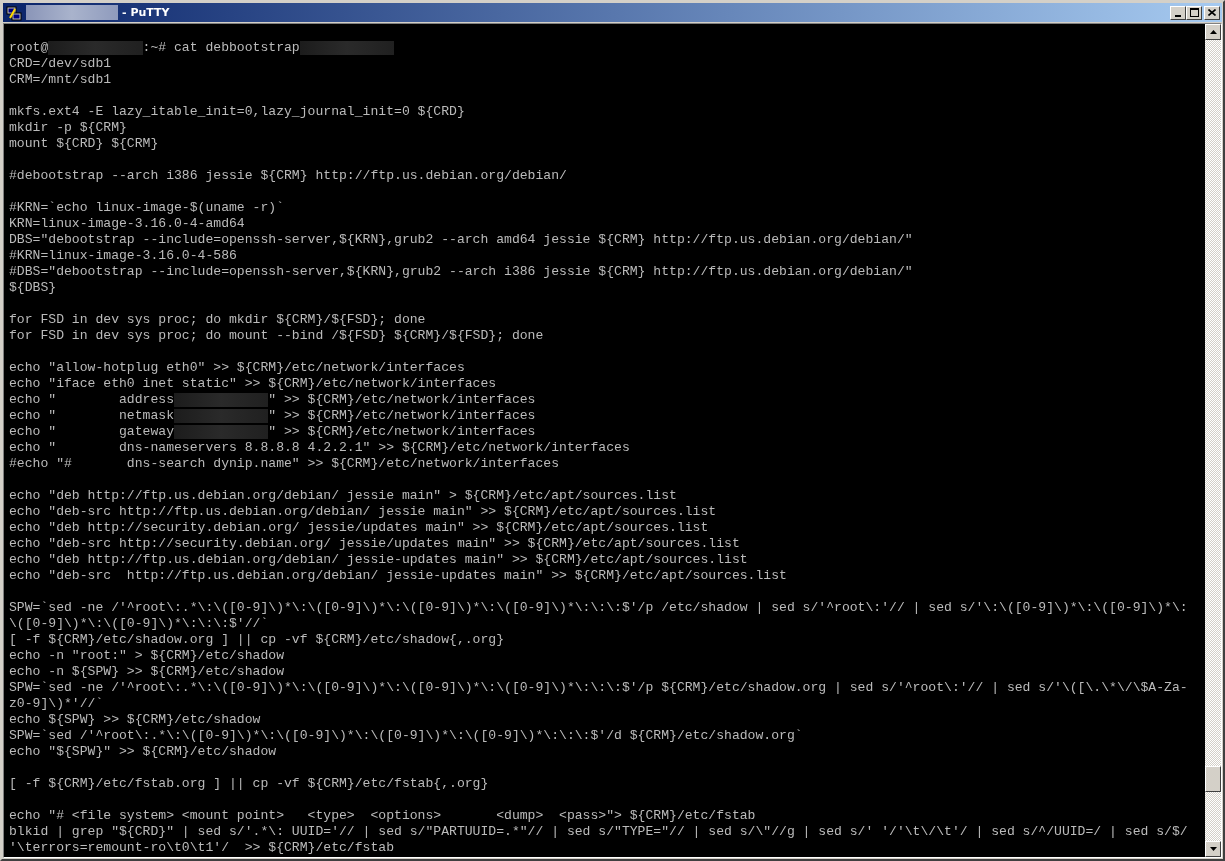 This screenshot has width=1225, height=861. Describe the element at coordinates (60, 80) in the screenshot. I see `terminal-line: CRM=/mnt/sdb1` at that location.